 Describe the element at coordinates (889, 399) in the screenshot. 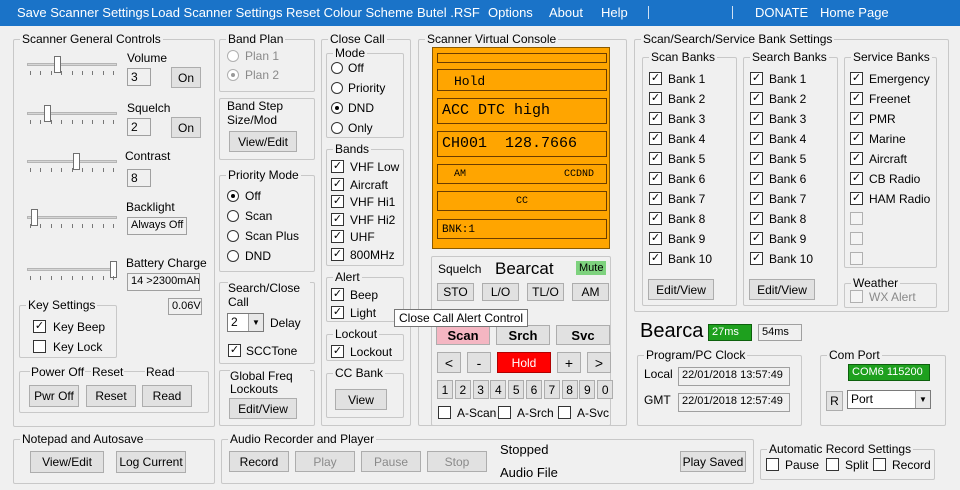

I see `com-port-select: Port ▼` at that location.